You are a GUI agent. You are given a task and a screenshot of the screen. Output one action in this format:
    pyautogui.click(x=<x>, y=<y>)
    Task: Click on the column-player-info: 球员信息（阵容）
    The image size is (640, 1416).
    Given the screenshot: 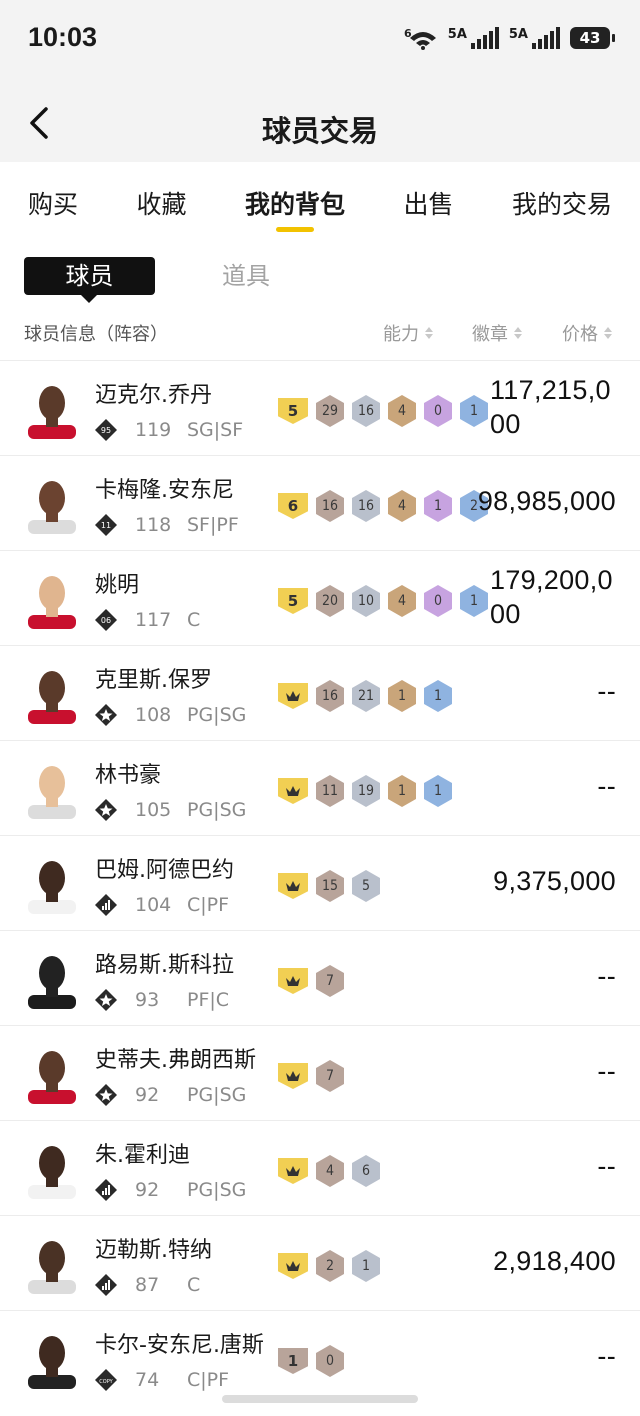 What is the action you would take?
    pyautogui.click(x=96, y=334)
    